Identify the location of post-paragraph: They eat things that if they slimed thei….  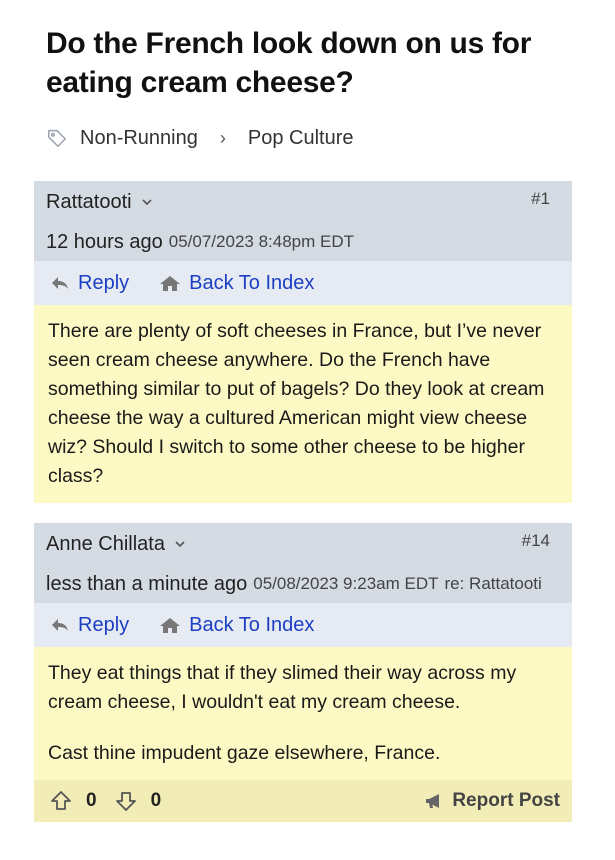
(282, 687).